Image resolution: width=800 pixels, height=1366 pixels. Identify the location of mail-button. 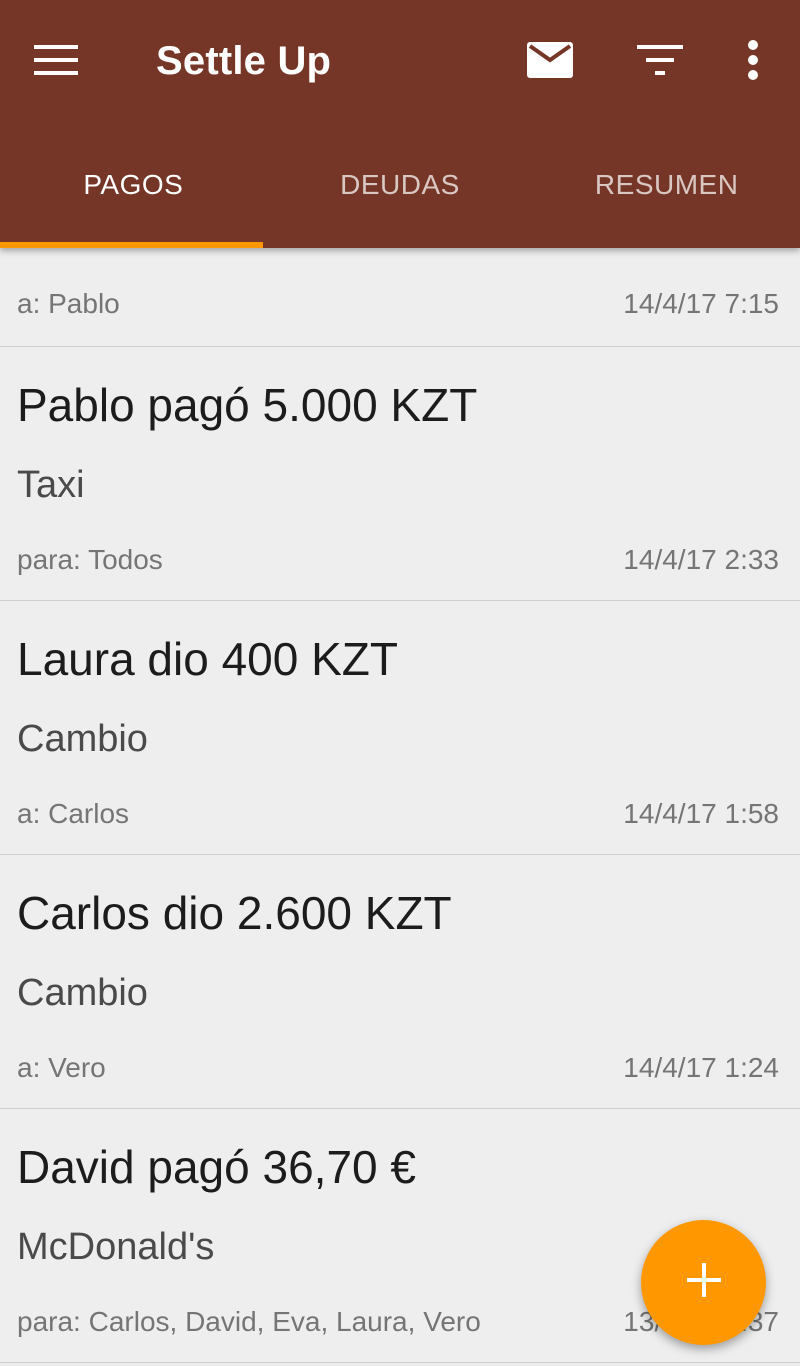
(550, 62).